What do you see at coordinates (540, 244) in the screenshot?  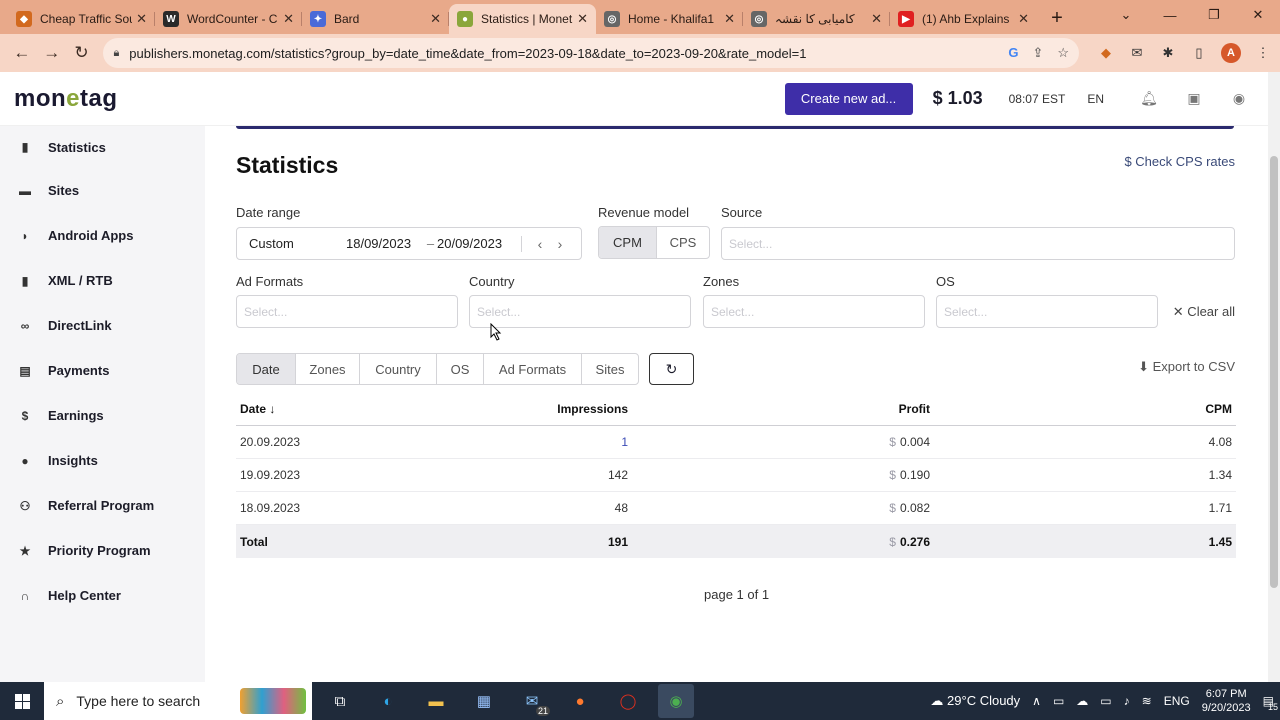 I see `chevron-left-icon: ‹` at bounding box center [540, 244].